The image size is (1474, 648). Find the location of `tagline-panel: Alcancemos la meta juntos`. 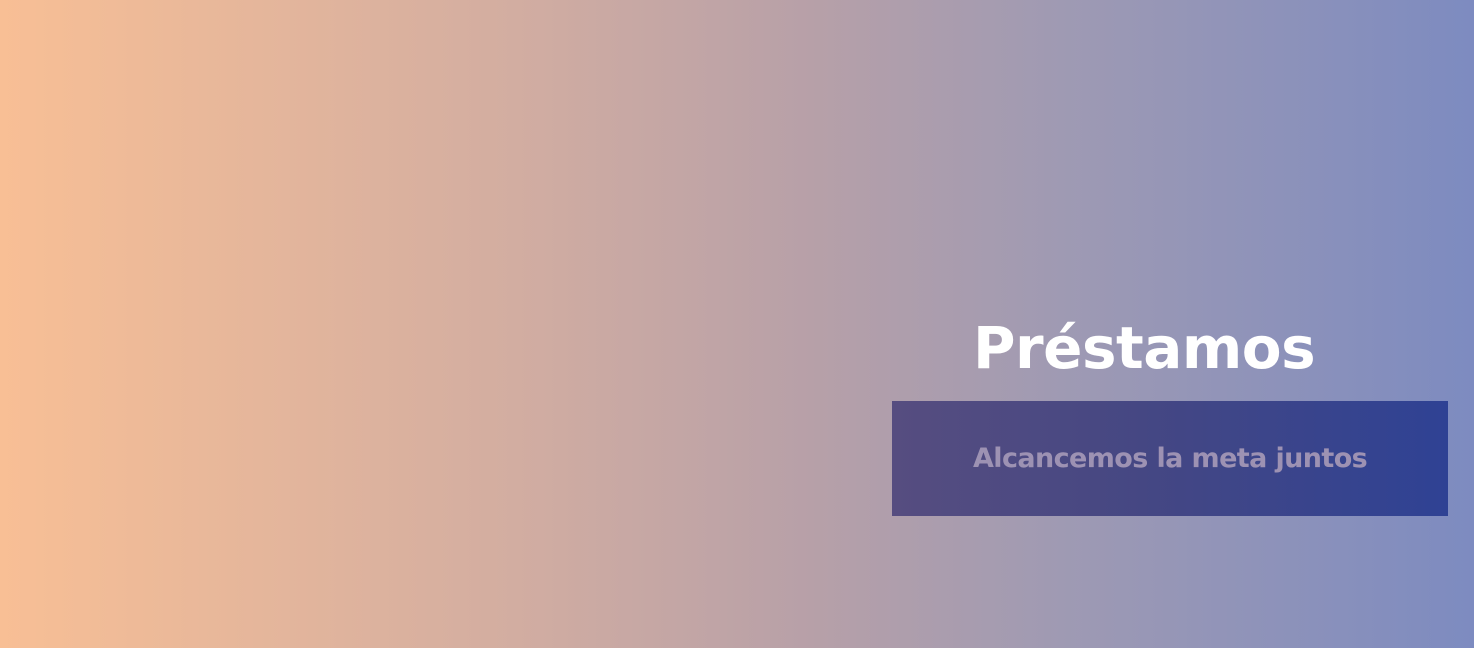

tagline-panel: Alcancemos la meta juntos is located at coordinates (1170, 458).